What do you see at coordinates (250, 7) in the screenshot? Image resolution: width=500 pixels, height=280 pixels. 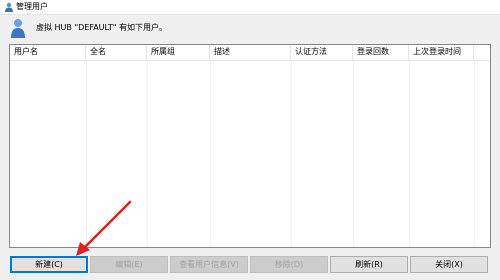 I see `title-bar: 管理用户` at bounding box center [250, 7].